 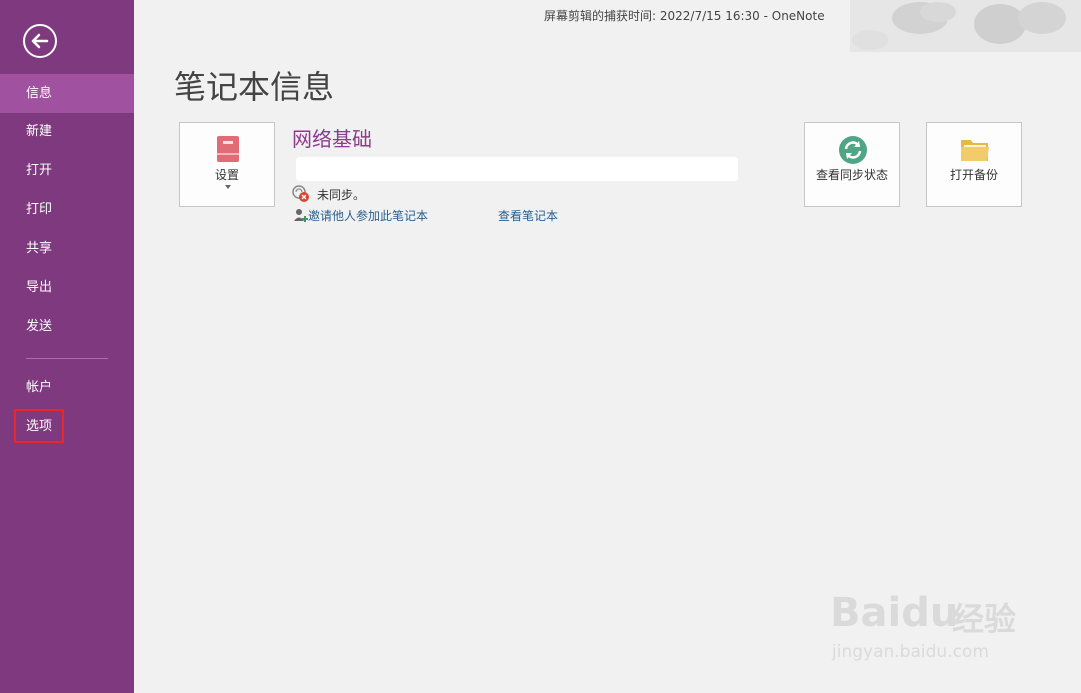 What do you see at coordinates (984, 619) in the screenshot?
I see `watermark-brand-cn: 经验` at bounding box center [984, 619].